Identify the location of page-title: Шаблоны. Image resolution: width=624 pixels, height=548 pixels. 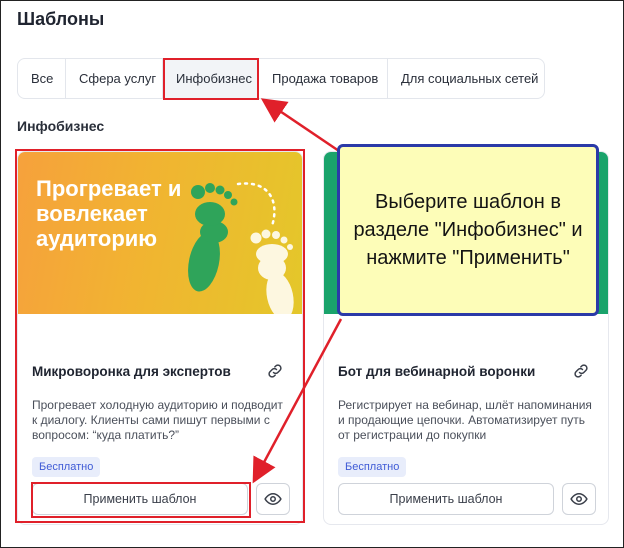
(61, 19).